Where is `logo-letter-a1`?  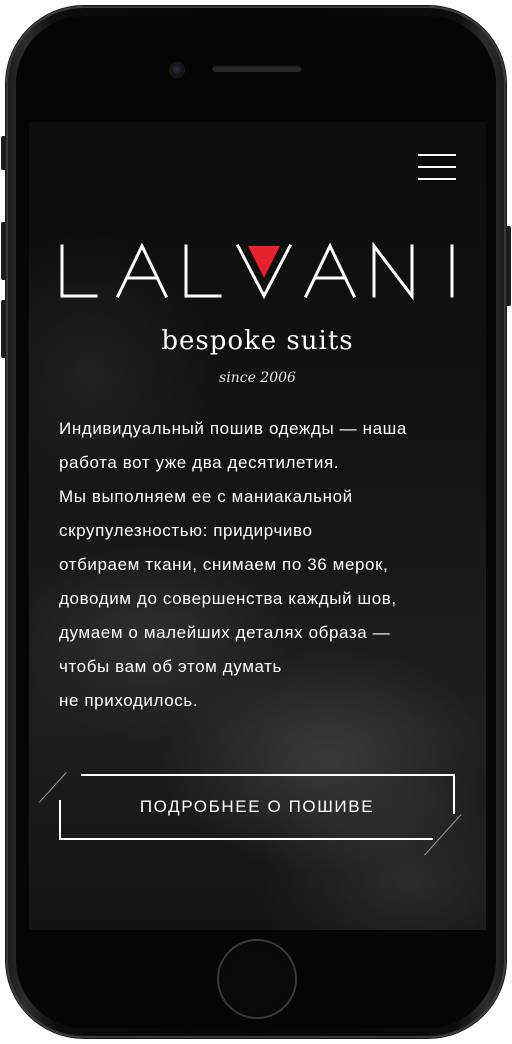 logo-letter-a1 is located at coordinates (141, 270).